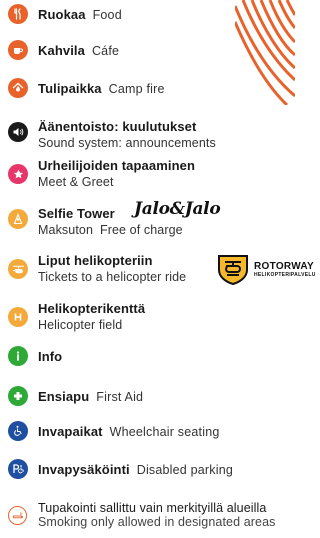  I want to click on legend-item-meet-greet: Urheilijoiden tapaaminen Meet & Greet, so click(151, 174).